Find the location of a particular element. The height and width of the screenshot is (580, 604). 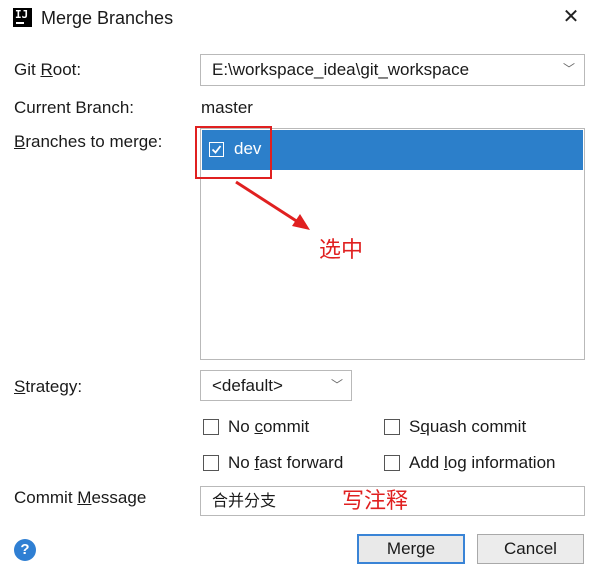

strategy-label: Strategy: is located at coordinates (48, 386).